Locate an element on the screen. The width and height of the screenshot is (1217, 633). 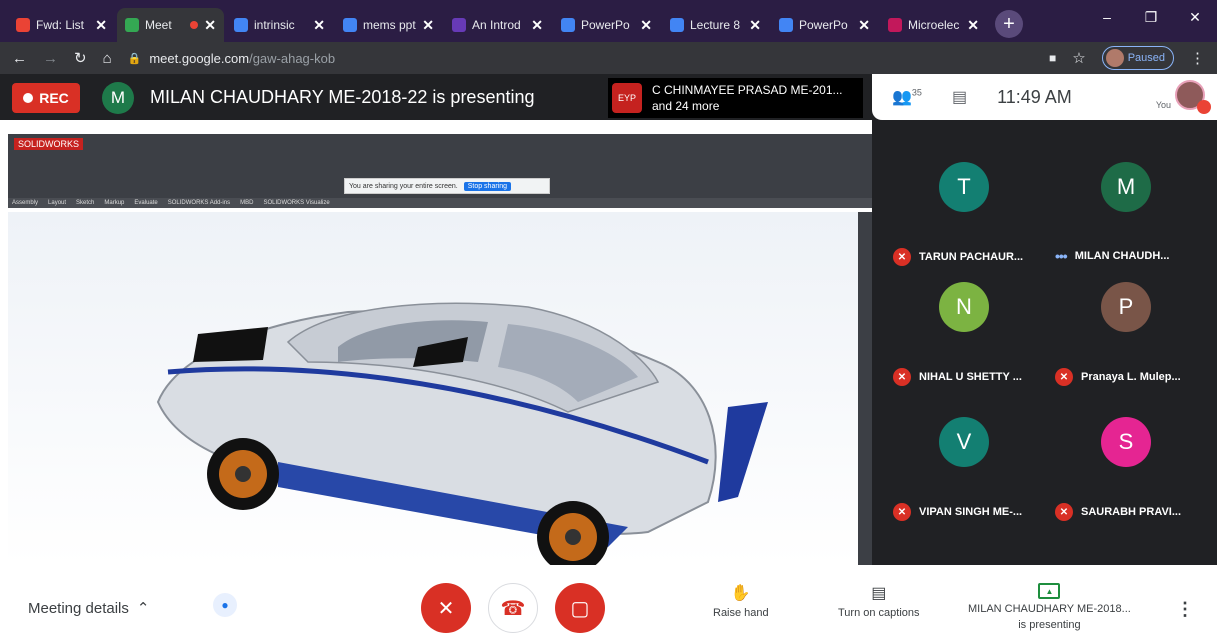
cad-tab: Sketch is located at coordinates (85, 203).